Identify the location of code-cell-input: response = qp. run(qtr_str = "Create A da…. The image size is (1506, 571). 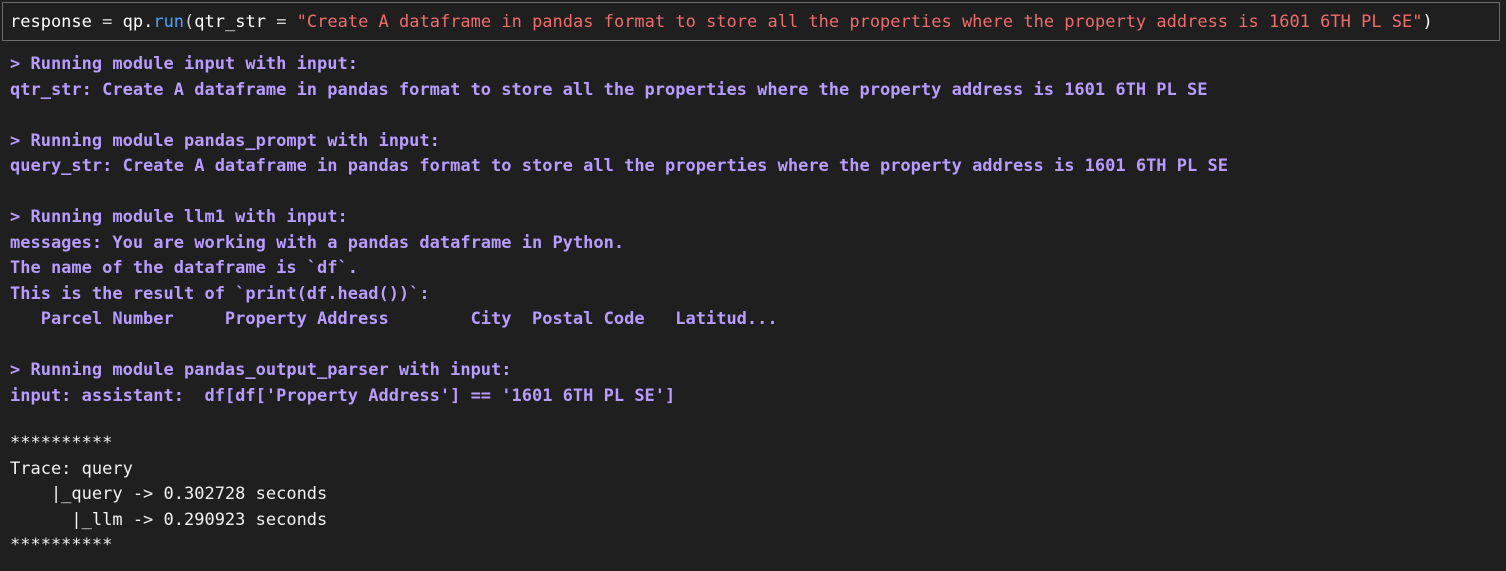
(751, 21).